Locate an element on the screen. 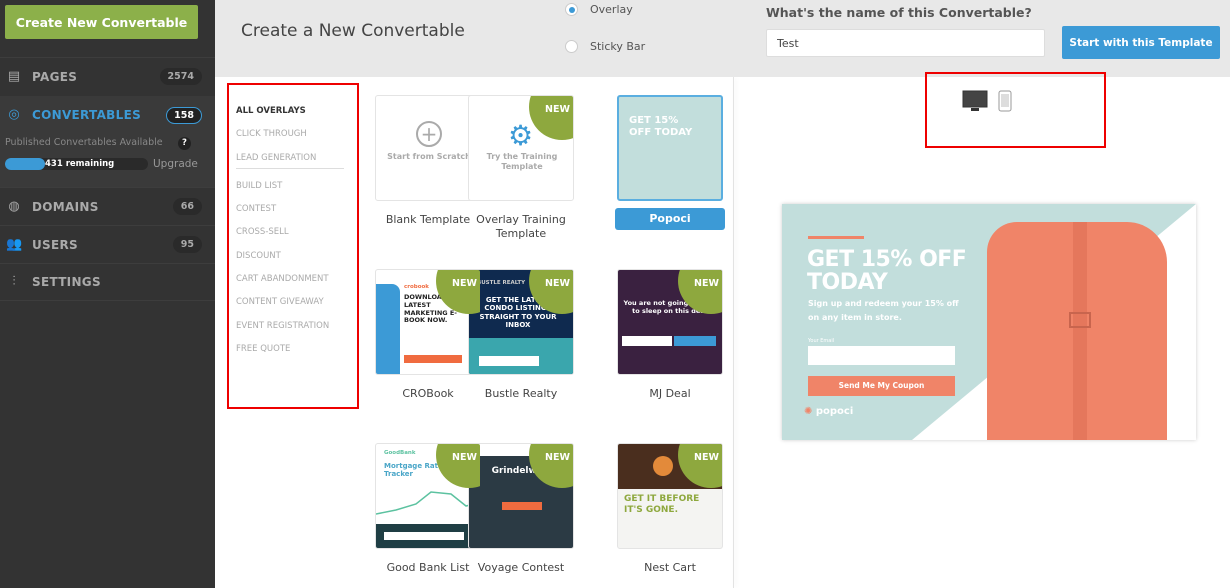 This screenshot has width=1230, height=588. divider is located at coordinates (733, 332).